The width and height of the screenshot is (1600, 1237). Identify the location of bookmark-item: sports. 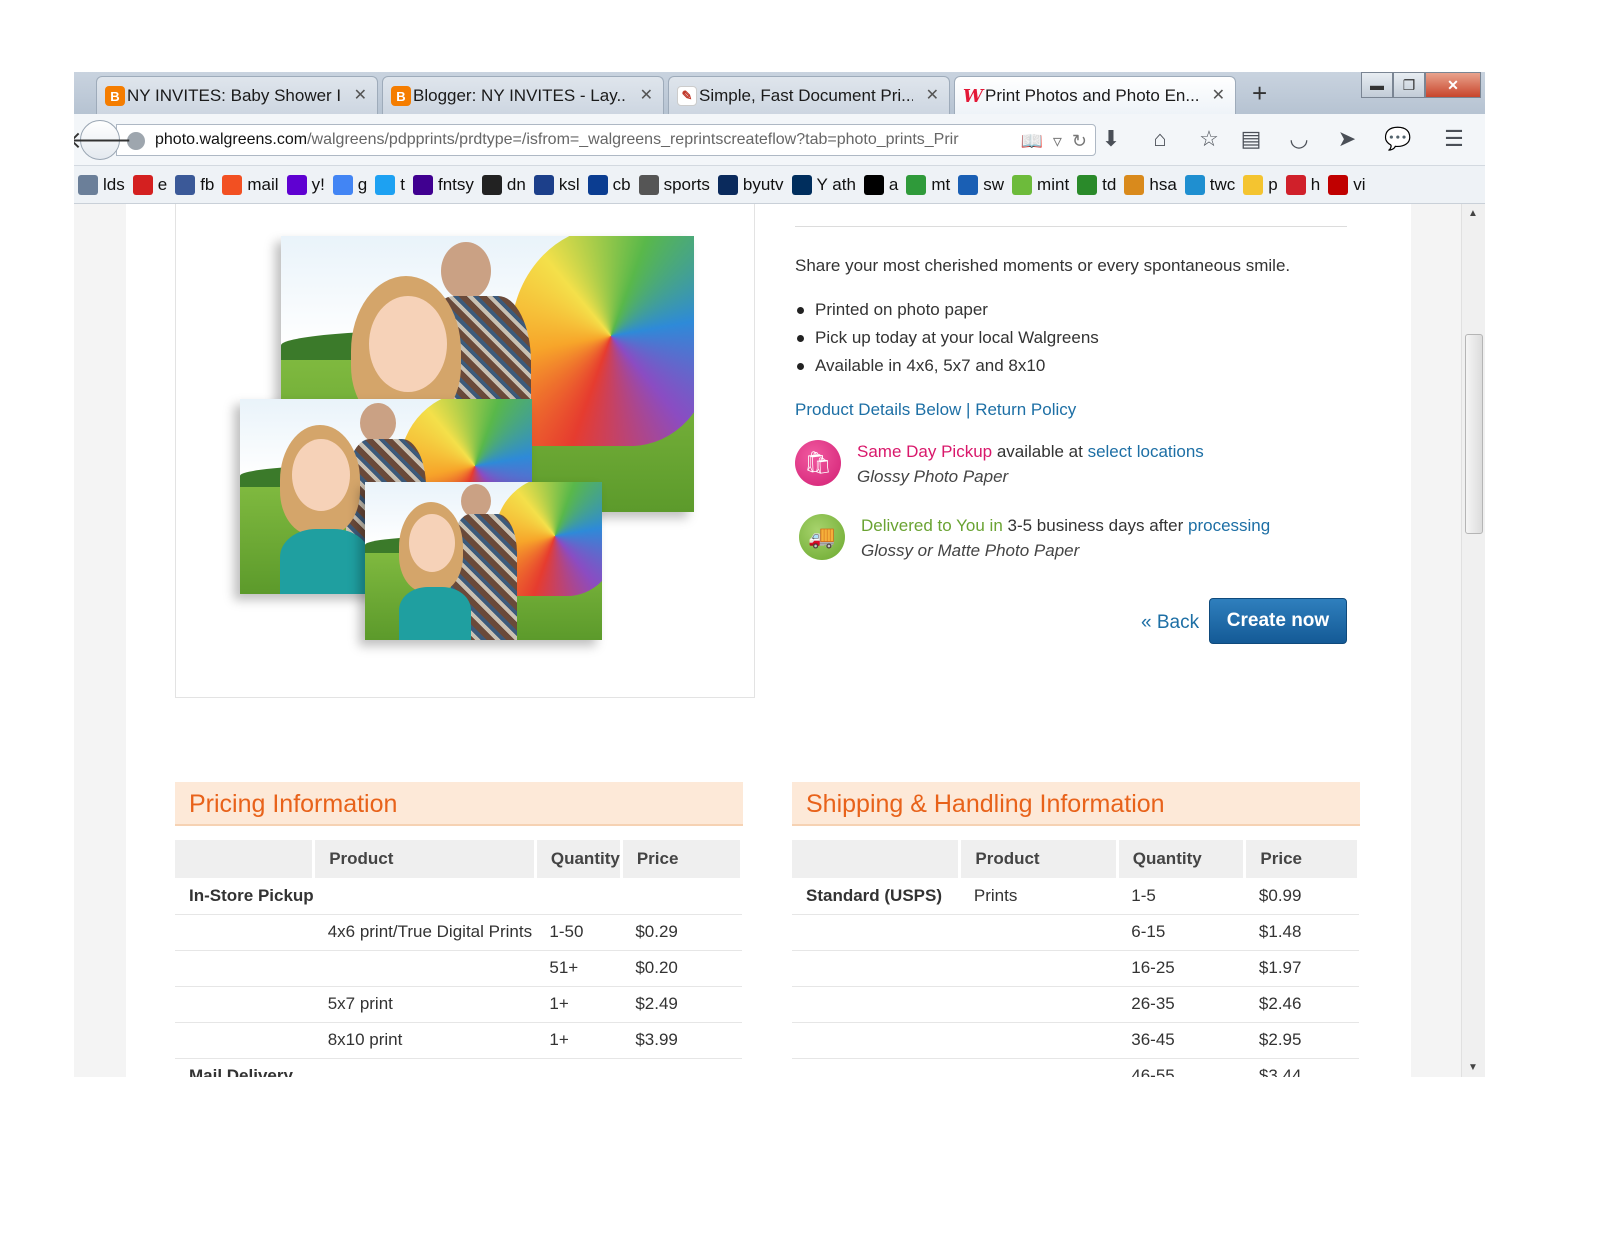
(674, 184).